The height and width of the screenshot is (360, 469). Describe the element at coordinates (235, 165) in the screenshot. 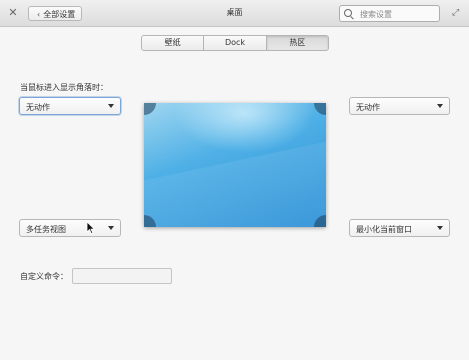

I see `desktop-preview` at that location.